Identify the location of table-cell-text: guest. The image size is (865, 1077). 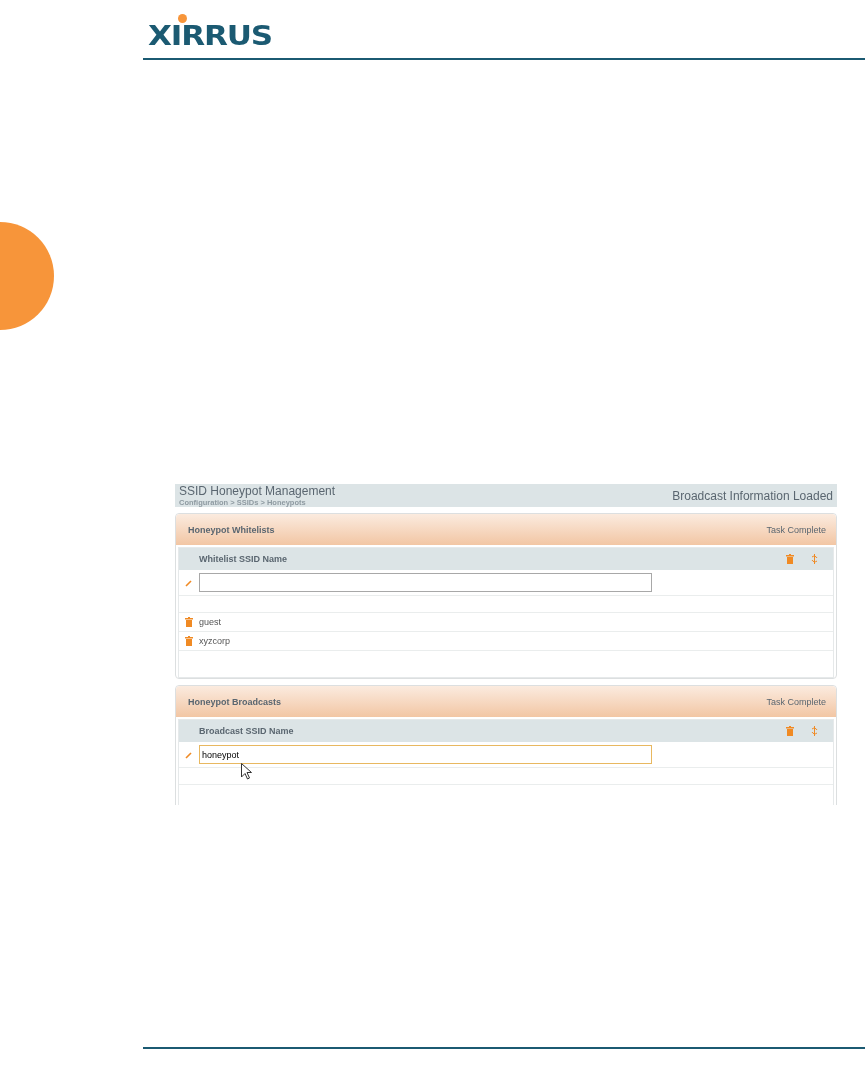
(211, 622).